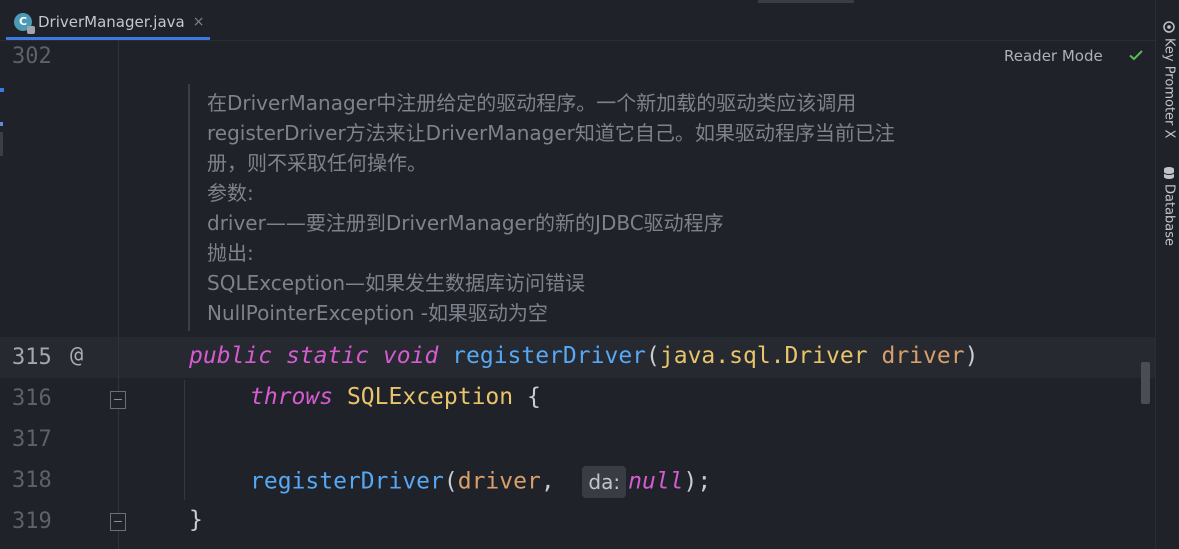 This screenshot has width=1179, height=549. I want to click on tab-label: DriverManager.java, so click(111, 21).